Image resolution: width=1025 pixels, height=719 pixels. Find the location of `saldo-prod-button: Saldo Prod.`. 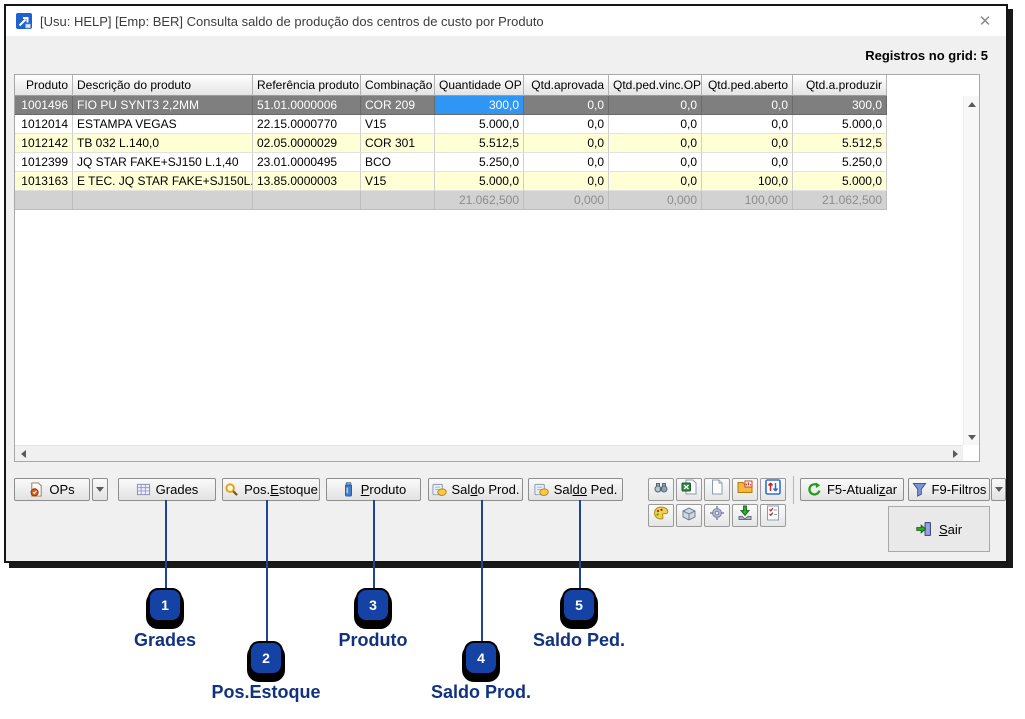

saldo-prod-button: Saldo Prod. is located at coordinates (475, 489).